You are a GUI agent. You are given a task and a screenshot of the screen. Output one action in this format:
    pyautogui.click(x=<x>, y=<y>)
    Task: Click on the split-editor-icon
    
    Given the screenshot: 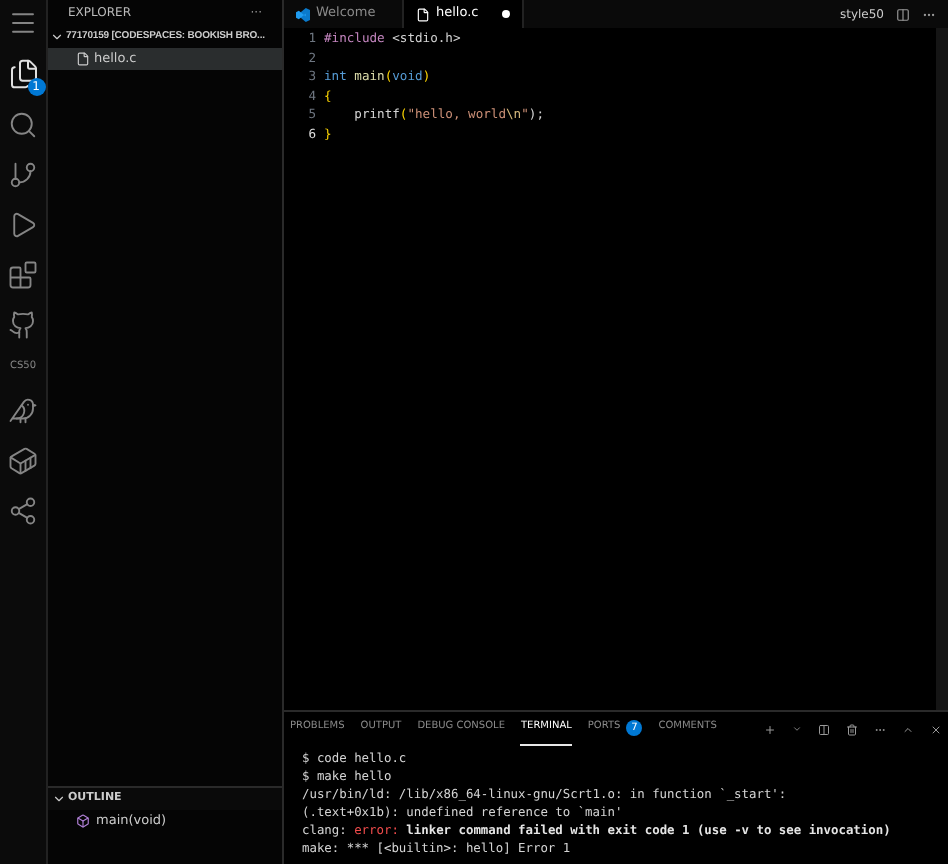 What is the action you would take?
    pyautogui.click(x=903, y=14)
    